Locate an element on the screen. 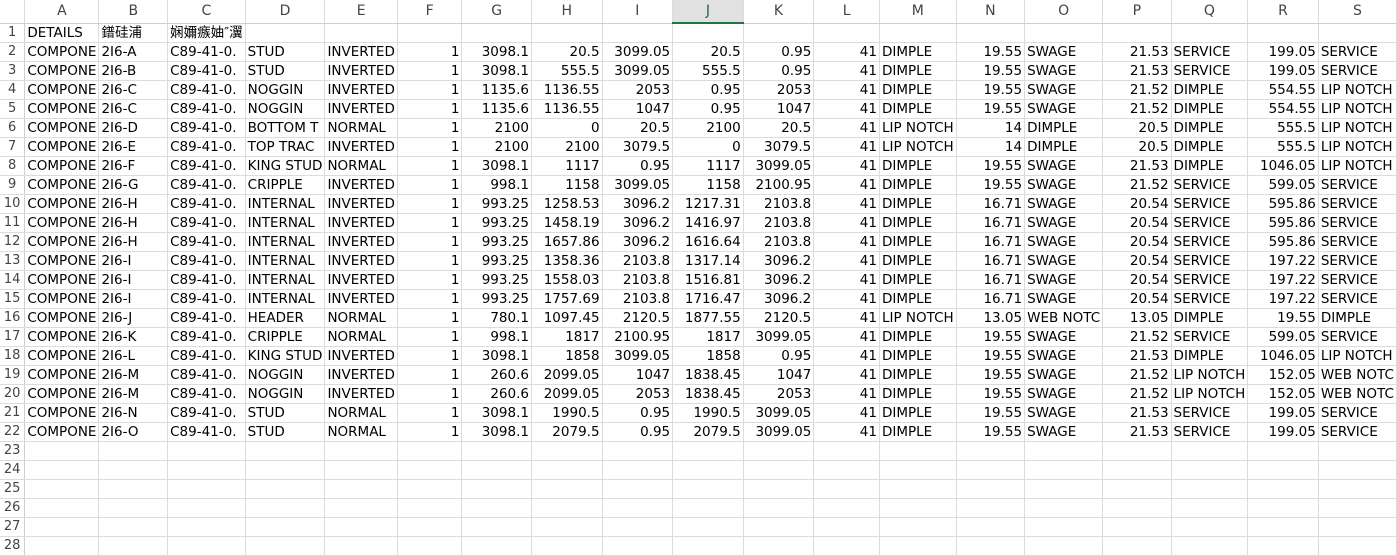  cell-i10: 3096.2 is located at coordinates (638, 204).